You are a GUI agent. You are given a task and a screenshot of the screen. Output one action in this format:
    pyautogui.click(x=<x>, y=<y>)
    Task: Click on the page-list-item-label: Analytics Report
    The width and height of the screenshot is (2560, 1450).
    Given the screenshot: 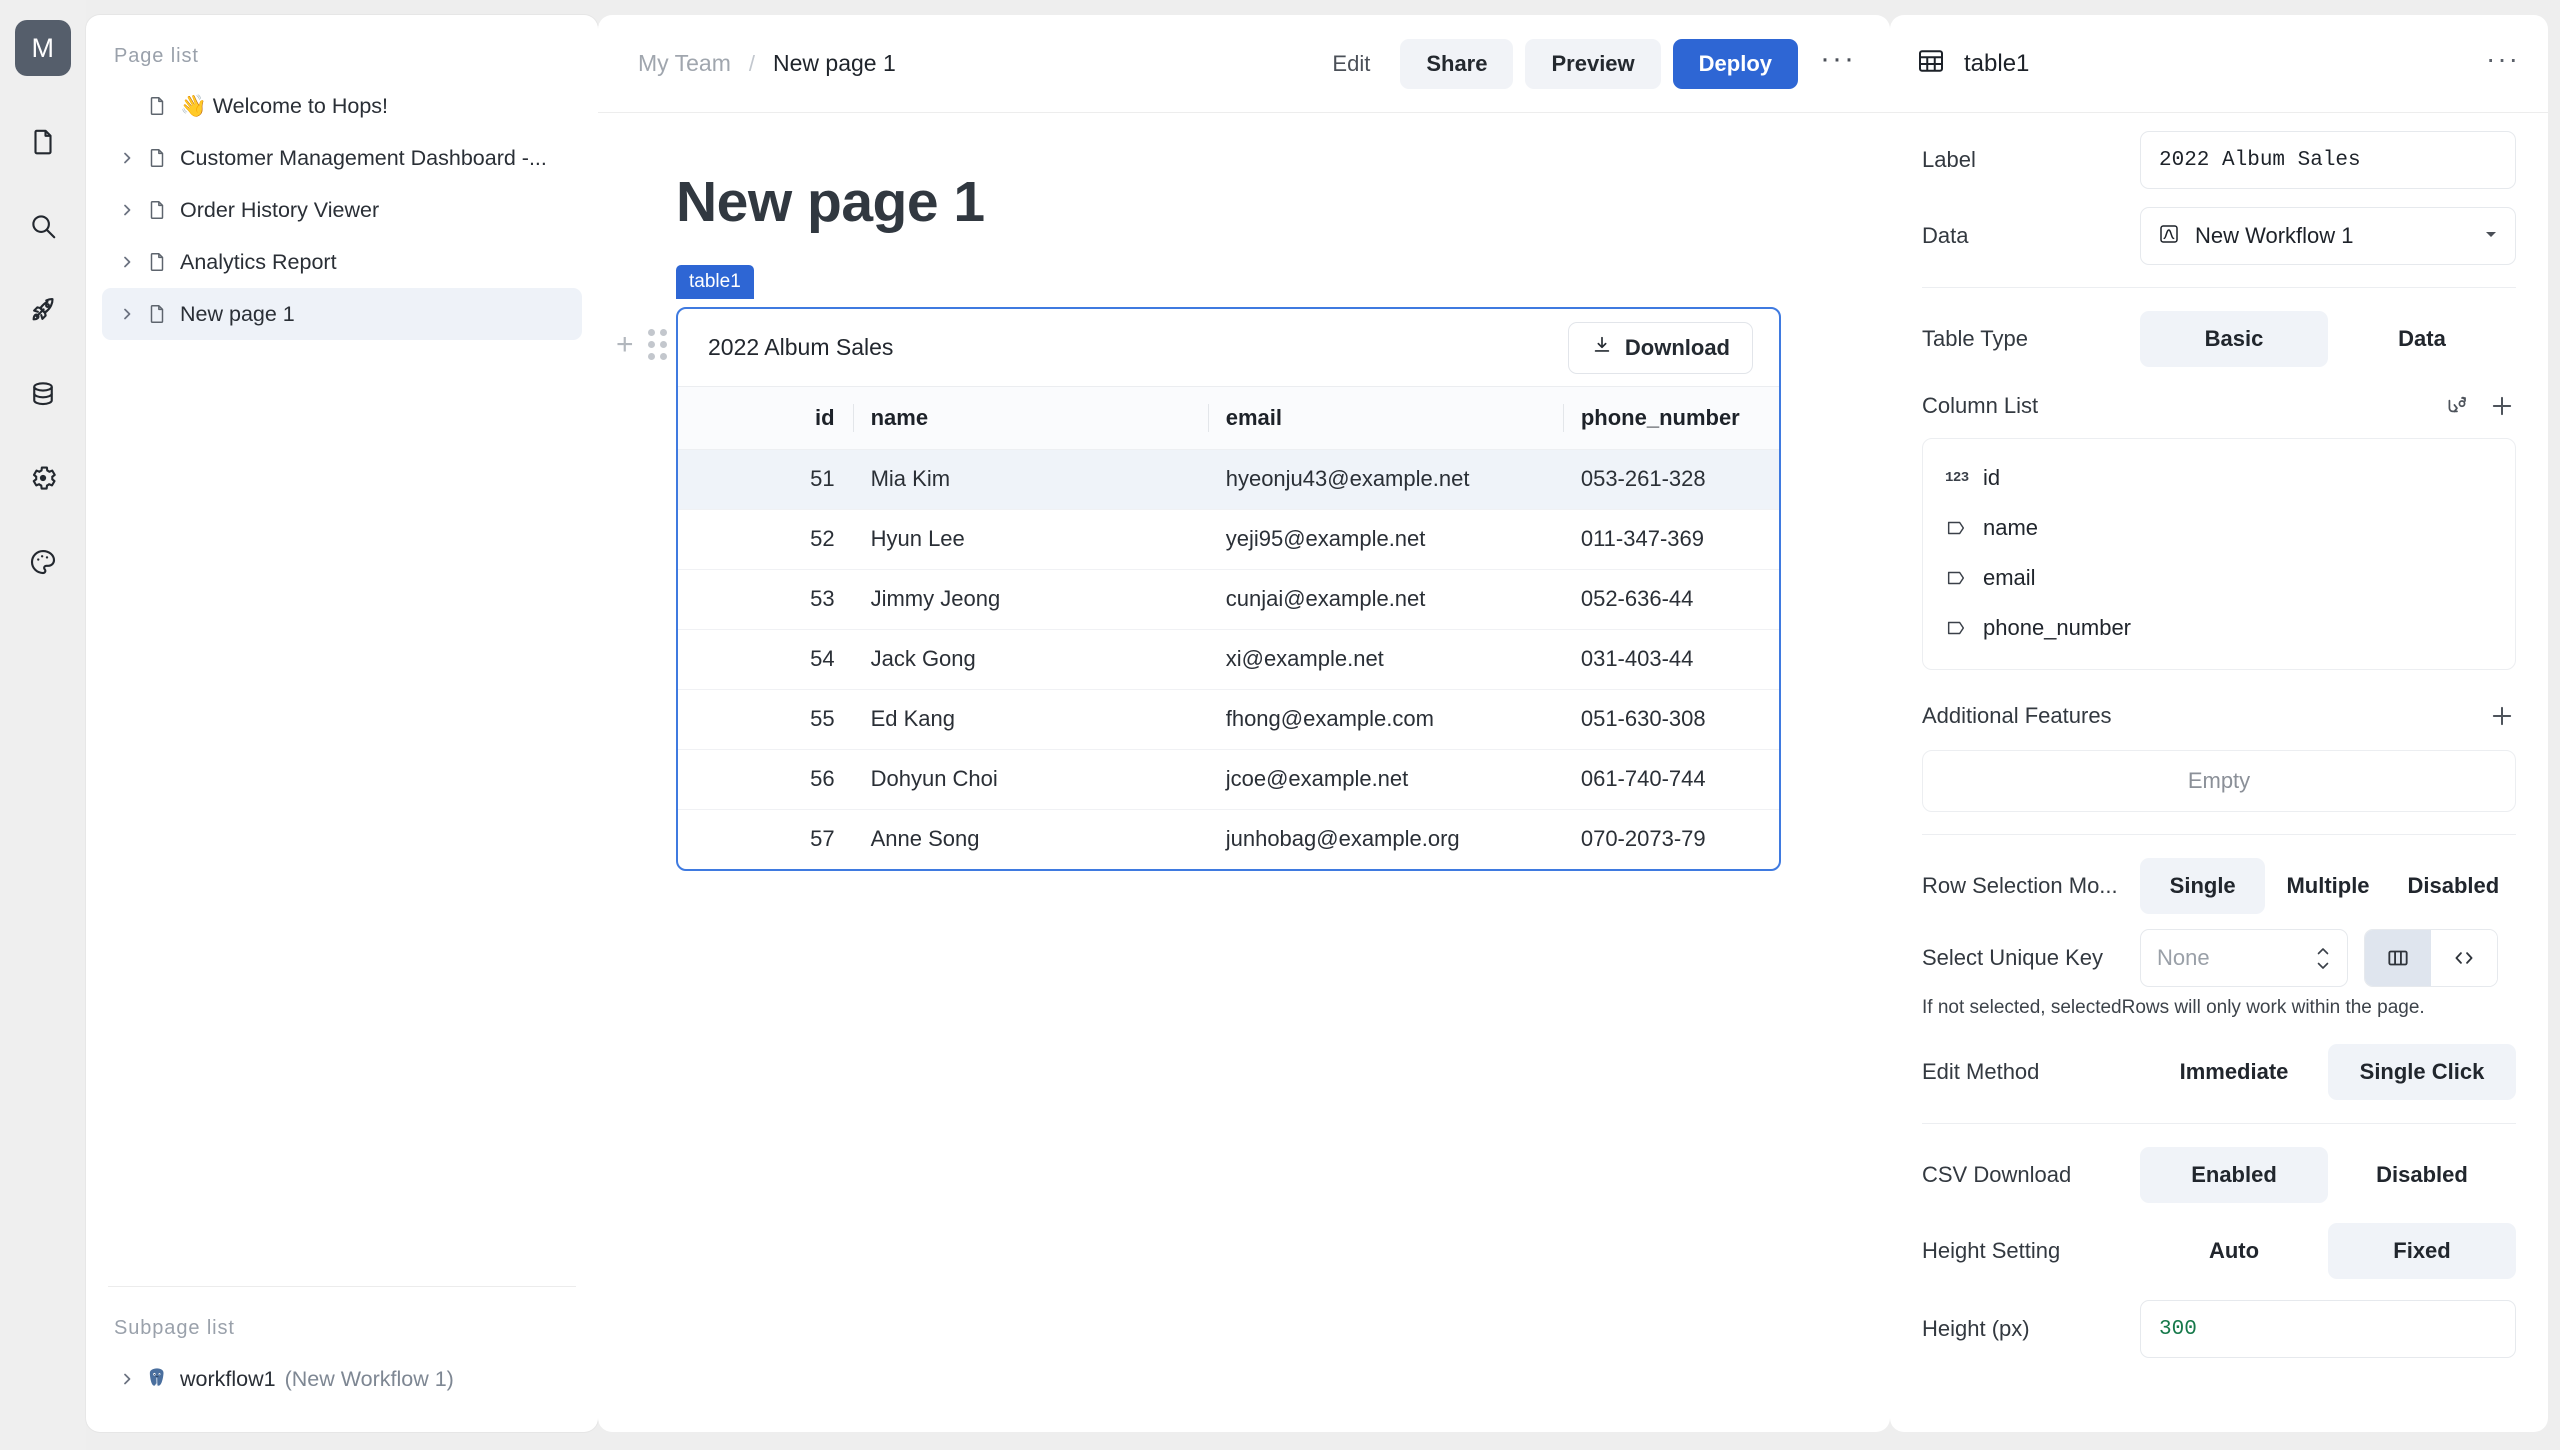 What is the action you would take?
    pyautogui.click(x=258, y=261)
    